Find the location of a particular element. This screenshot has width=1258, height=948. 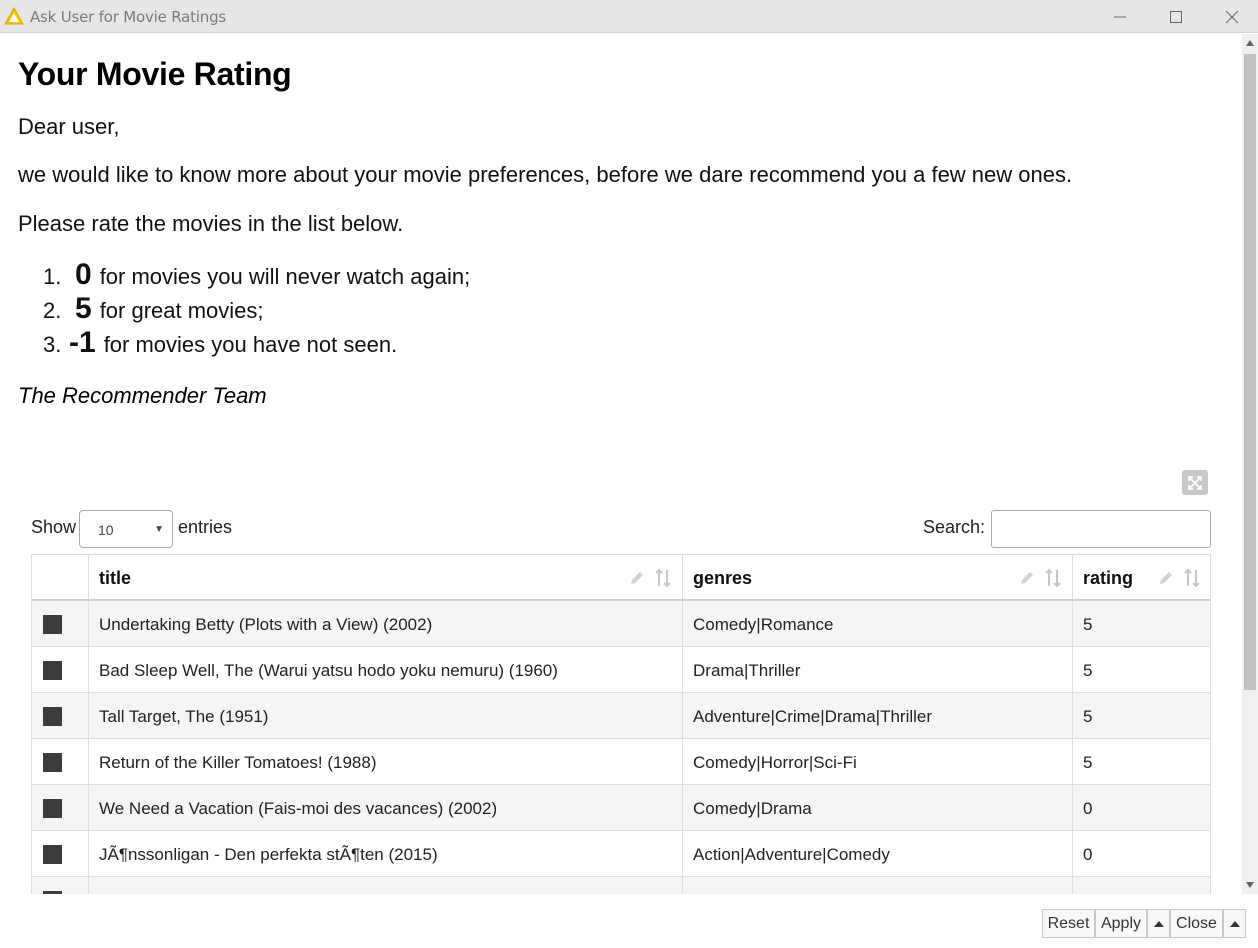

close-options-button is located at coordinates (1234, 923).